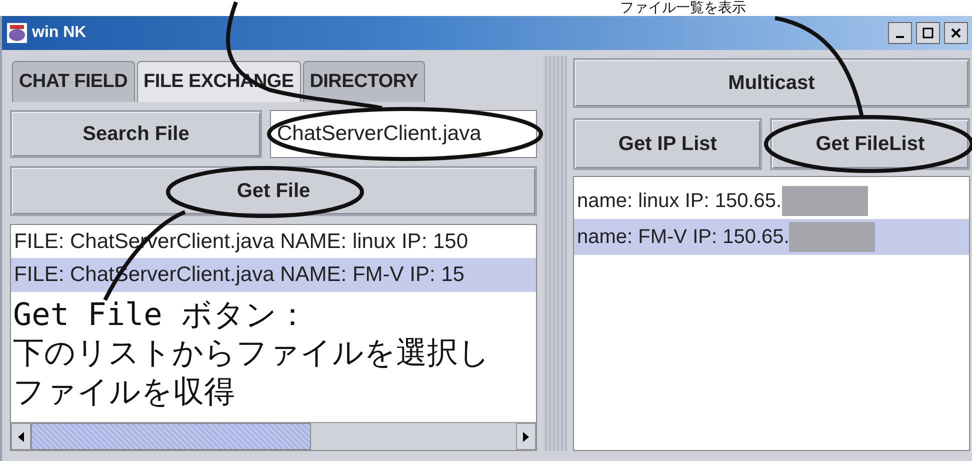 The height and width of the screenshot is (461, 972). Describe the element at coordinates (160, 315) in the screenshot. I see `annotation-text: Get File ボタン：` at that location.